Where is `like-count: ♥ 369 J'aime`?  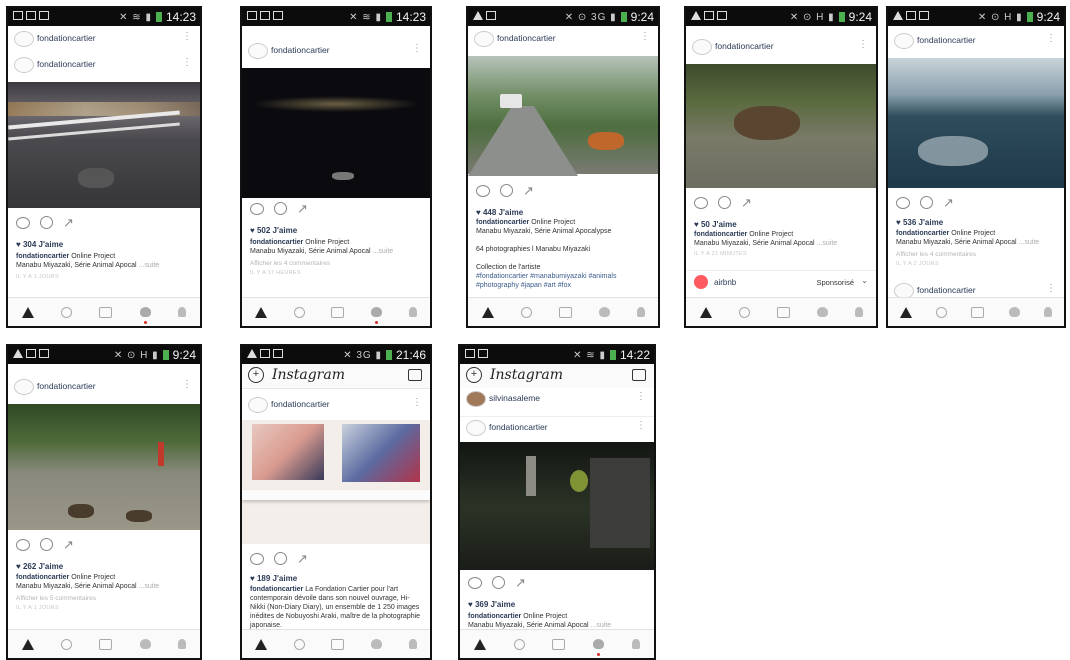
like-count: ♥ 369 J'aime is located at coordinates (491, 604).